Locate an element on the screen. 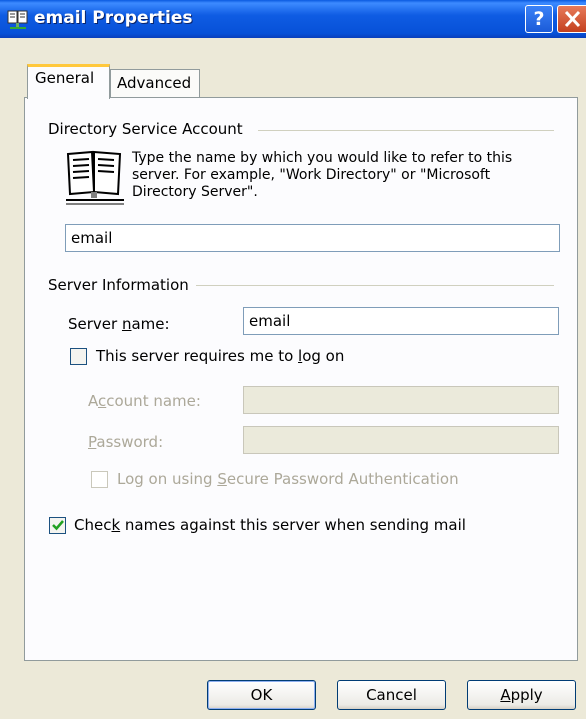  account-name-input is located at coordinates (401, 400).